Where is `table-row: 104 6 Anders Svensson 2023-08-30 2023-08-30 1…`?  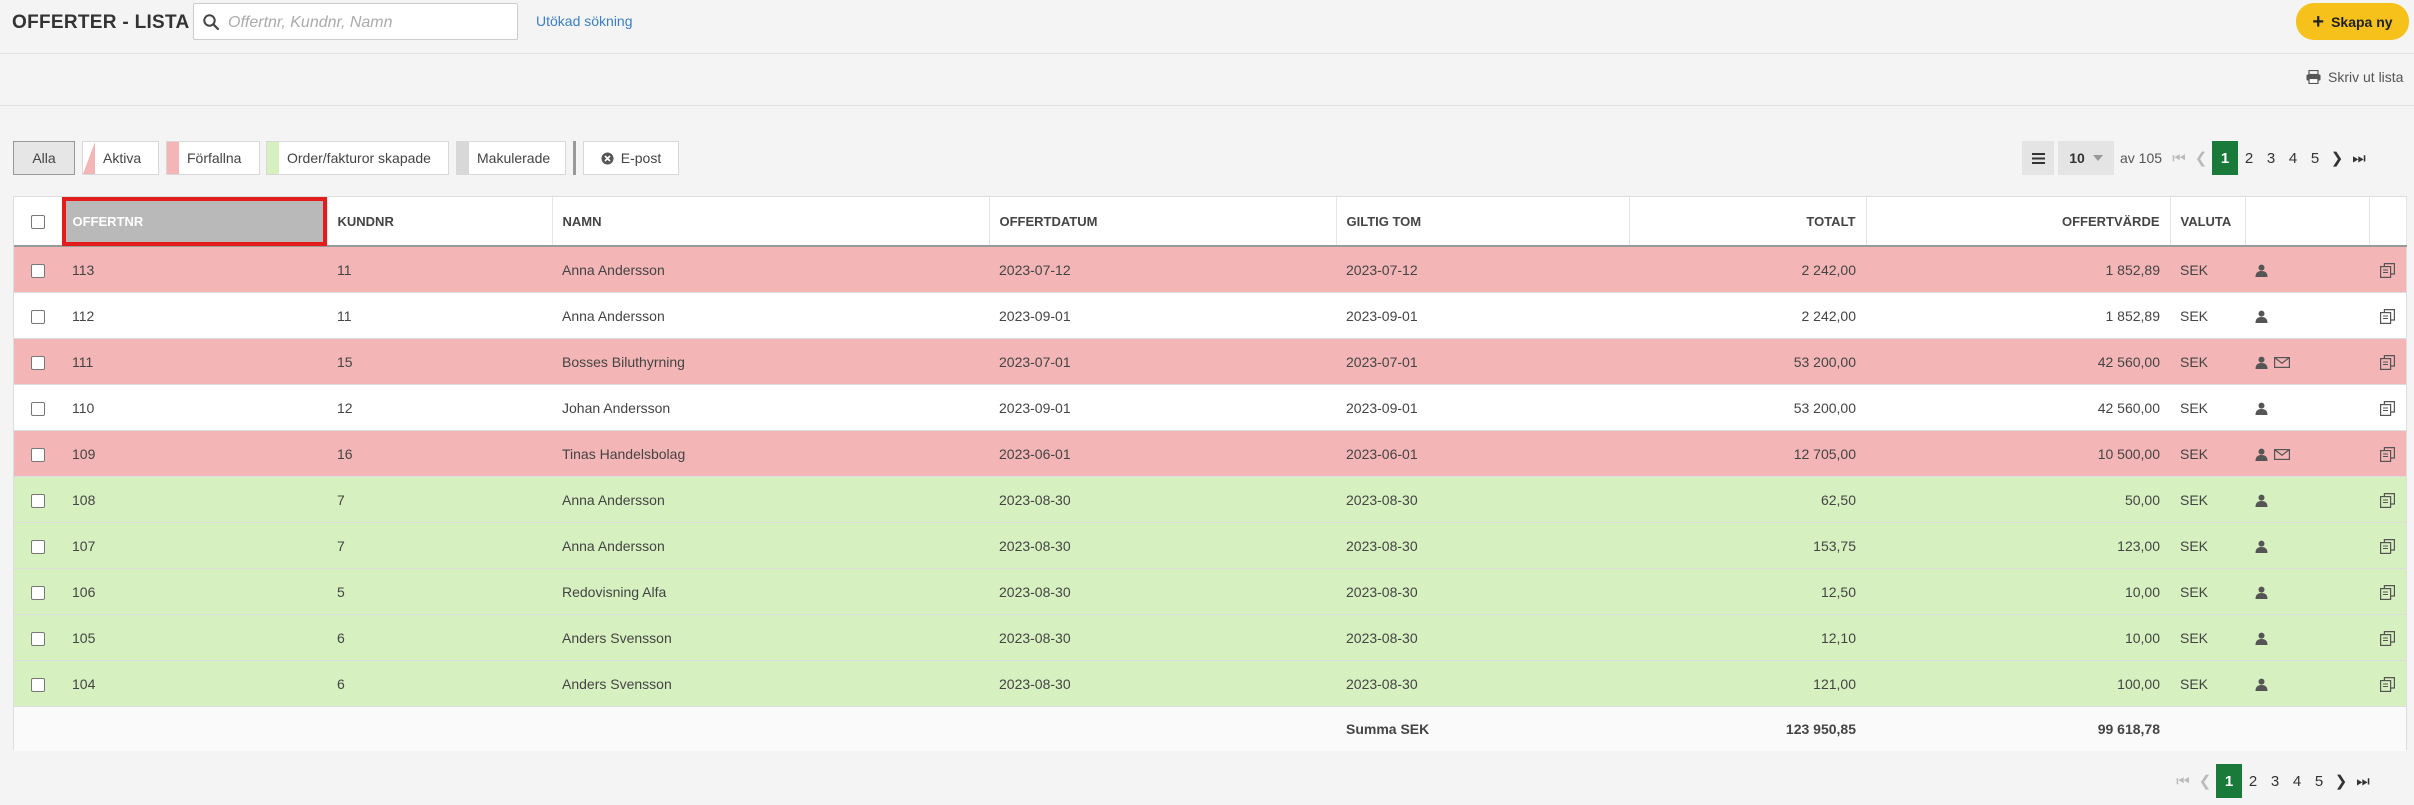
table-row: 104 6 Anders Svensson 2023-08-30 2023-08-30 1… is located at coordinates (1210, 683).